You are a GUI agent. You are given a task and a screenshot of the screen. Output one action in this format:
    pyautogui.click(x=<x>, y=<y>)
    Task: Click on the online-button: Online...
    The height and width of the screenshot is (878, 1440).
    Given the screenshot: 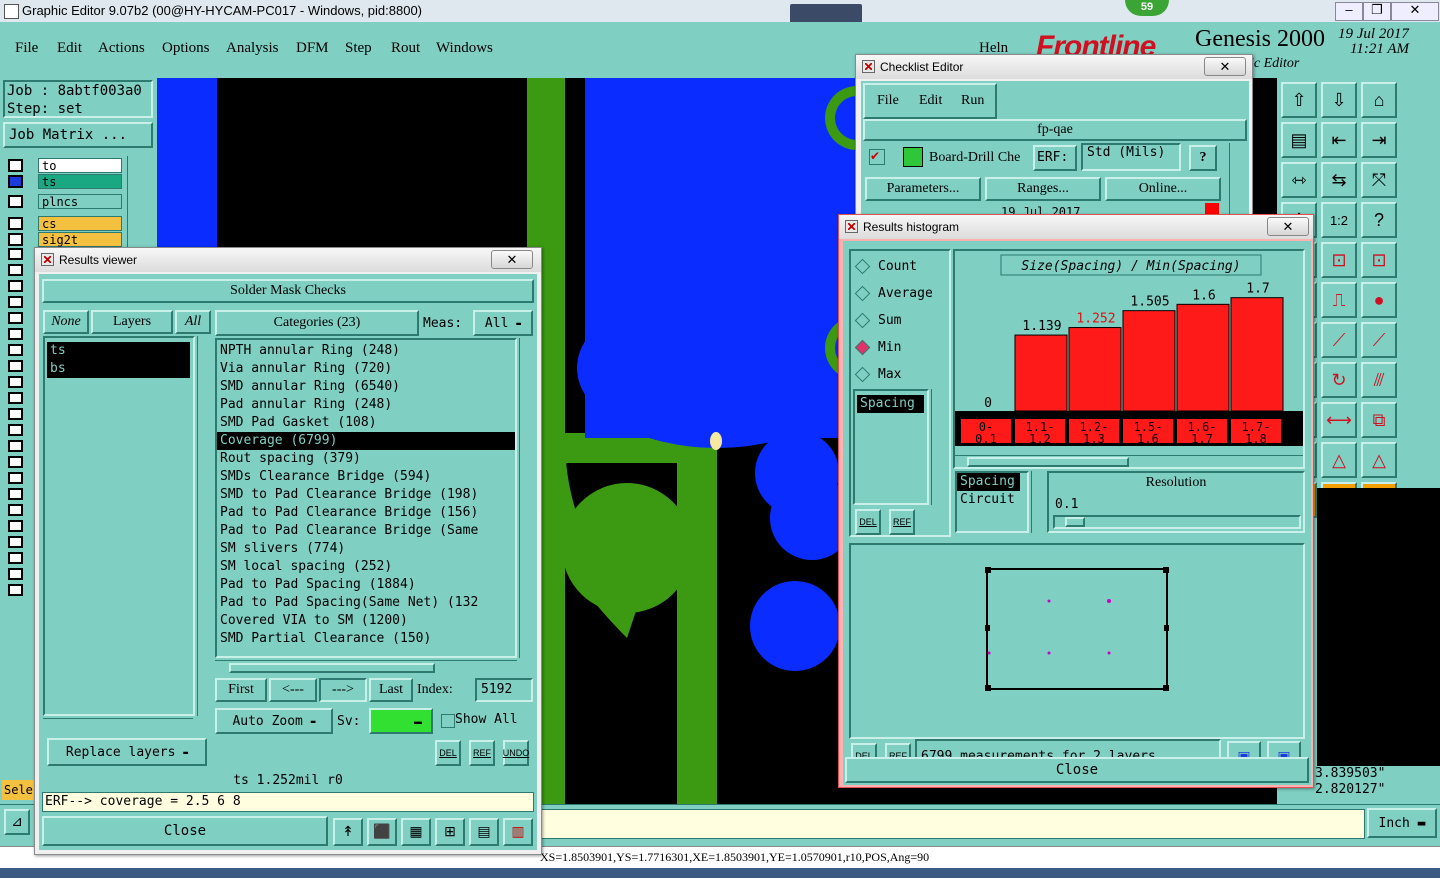 What is the action you would take?
    pyautogui.click(x=1163, y=189)
    